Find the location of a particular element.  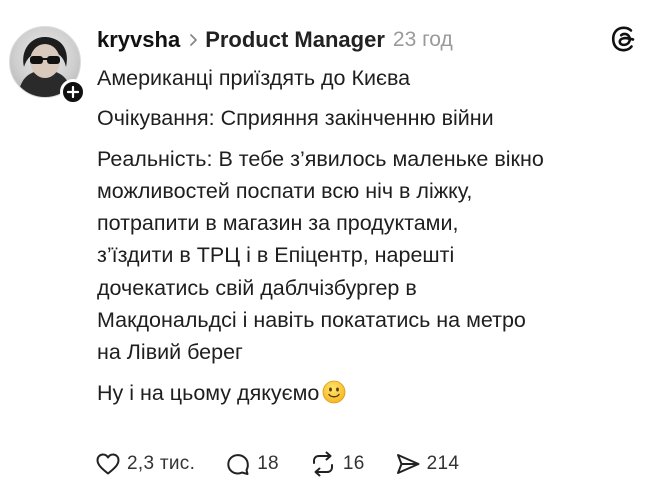

follow-button is located at coordinates (73, 92).